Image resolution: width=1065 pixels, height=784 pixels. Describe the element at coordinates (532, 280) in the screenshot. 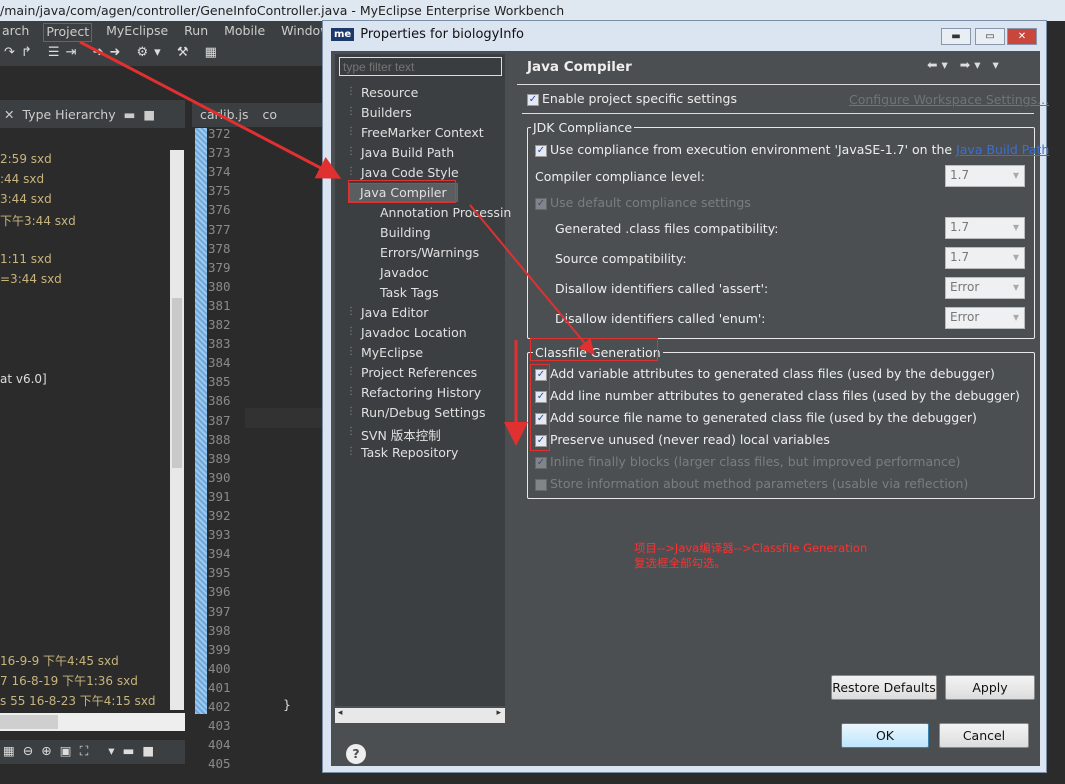

I see `arrow-compiler-to-classfile` at that location.